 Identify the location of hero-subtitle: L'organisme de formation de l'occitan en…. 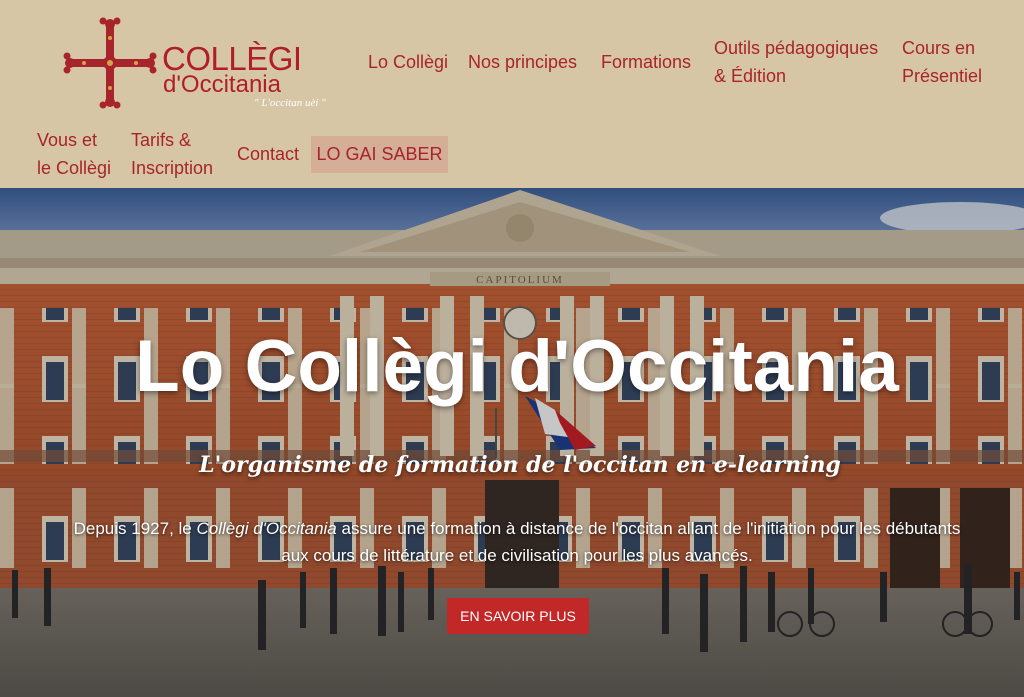
(520, 465).